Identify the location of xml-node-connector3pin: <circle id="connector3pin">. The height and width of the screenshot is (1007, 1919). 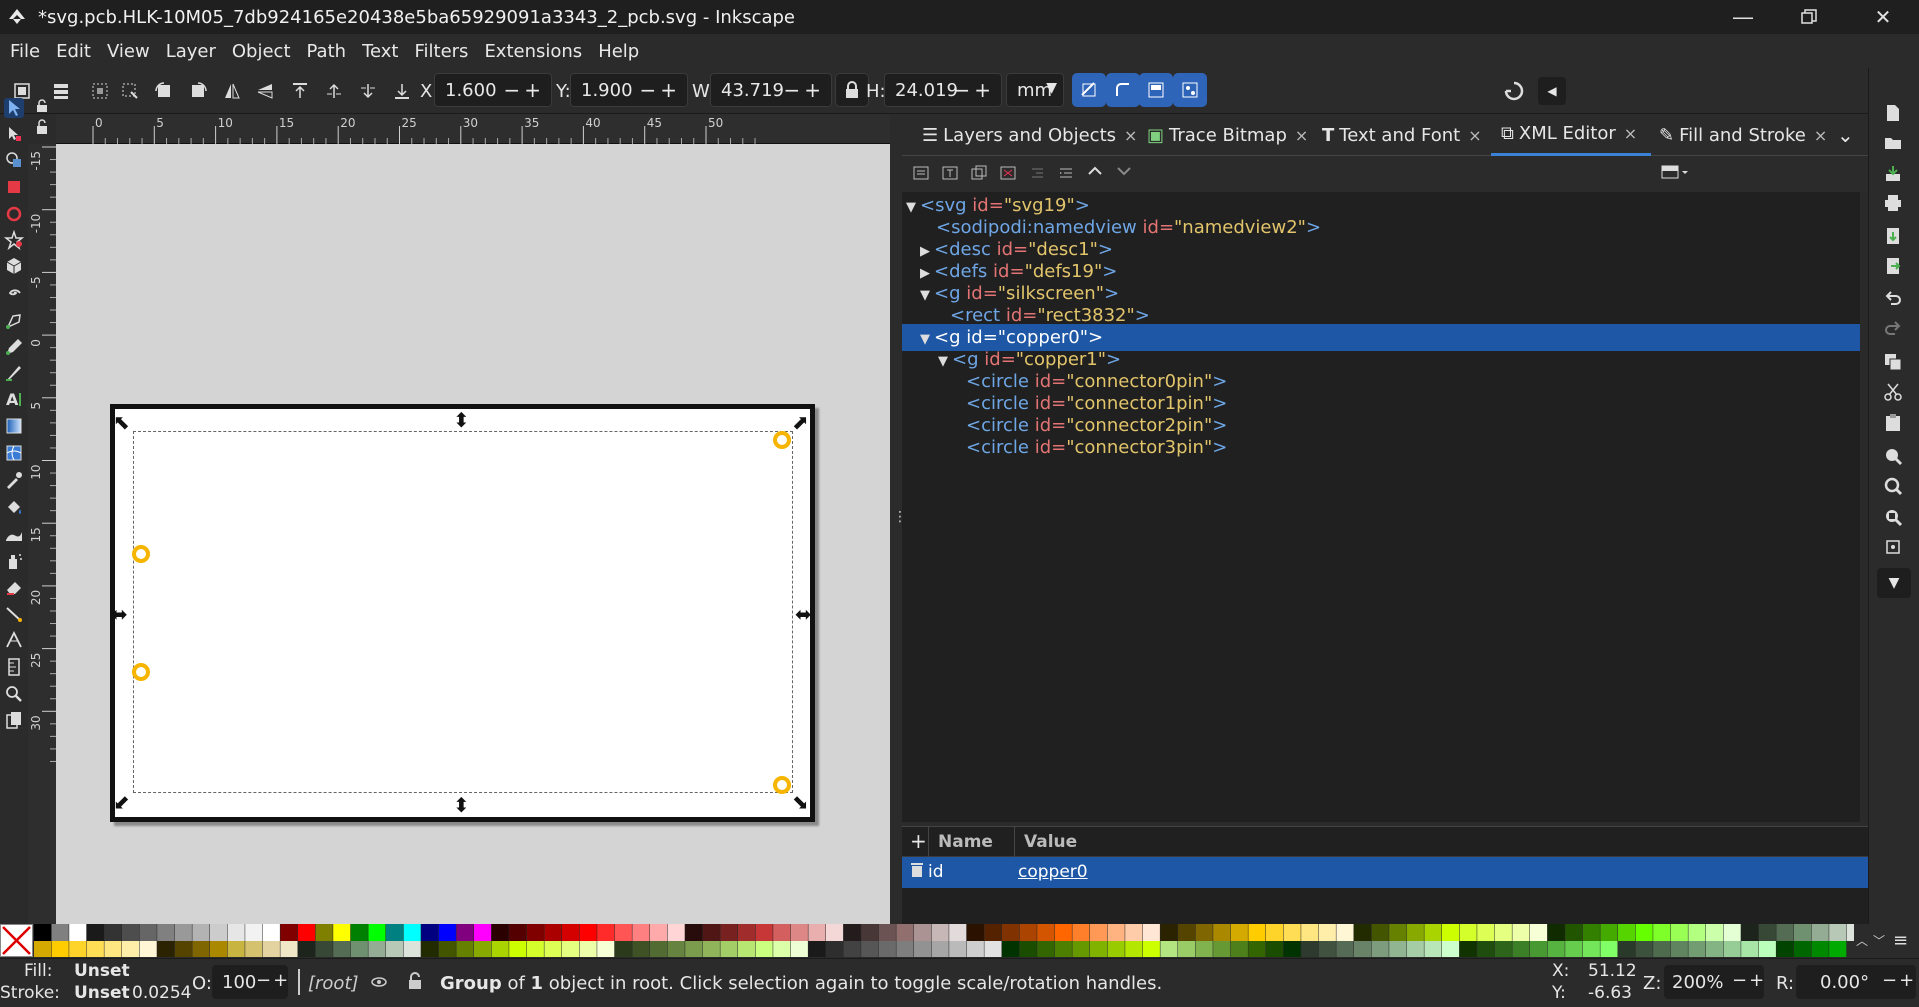
(1096, 447).